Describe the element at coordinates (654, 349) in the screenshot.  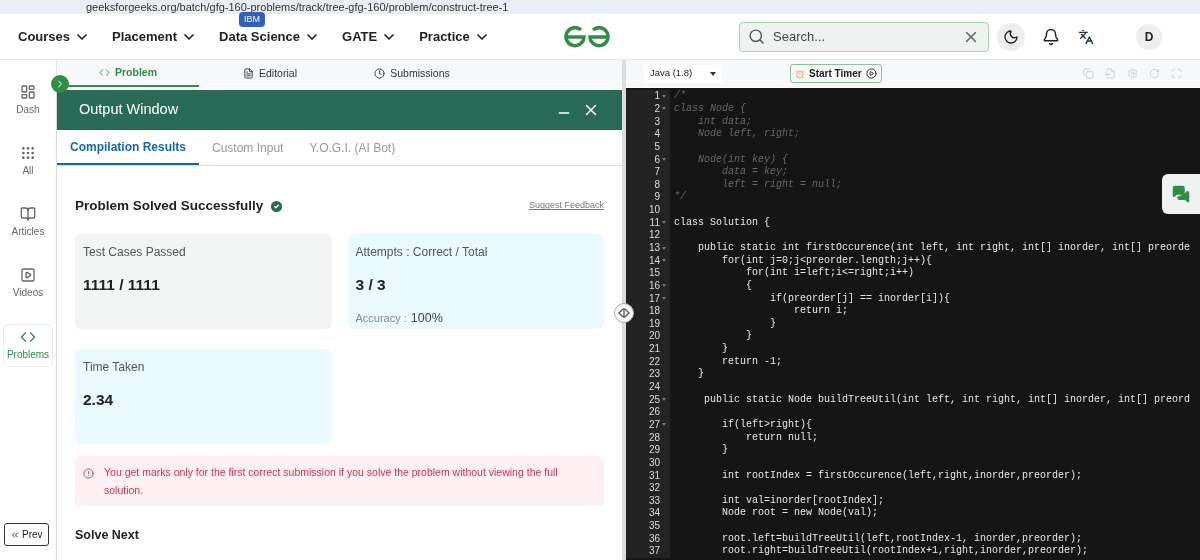
I see `line-number: 21` at that location.